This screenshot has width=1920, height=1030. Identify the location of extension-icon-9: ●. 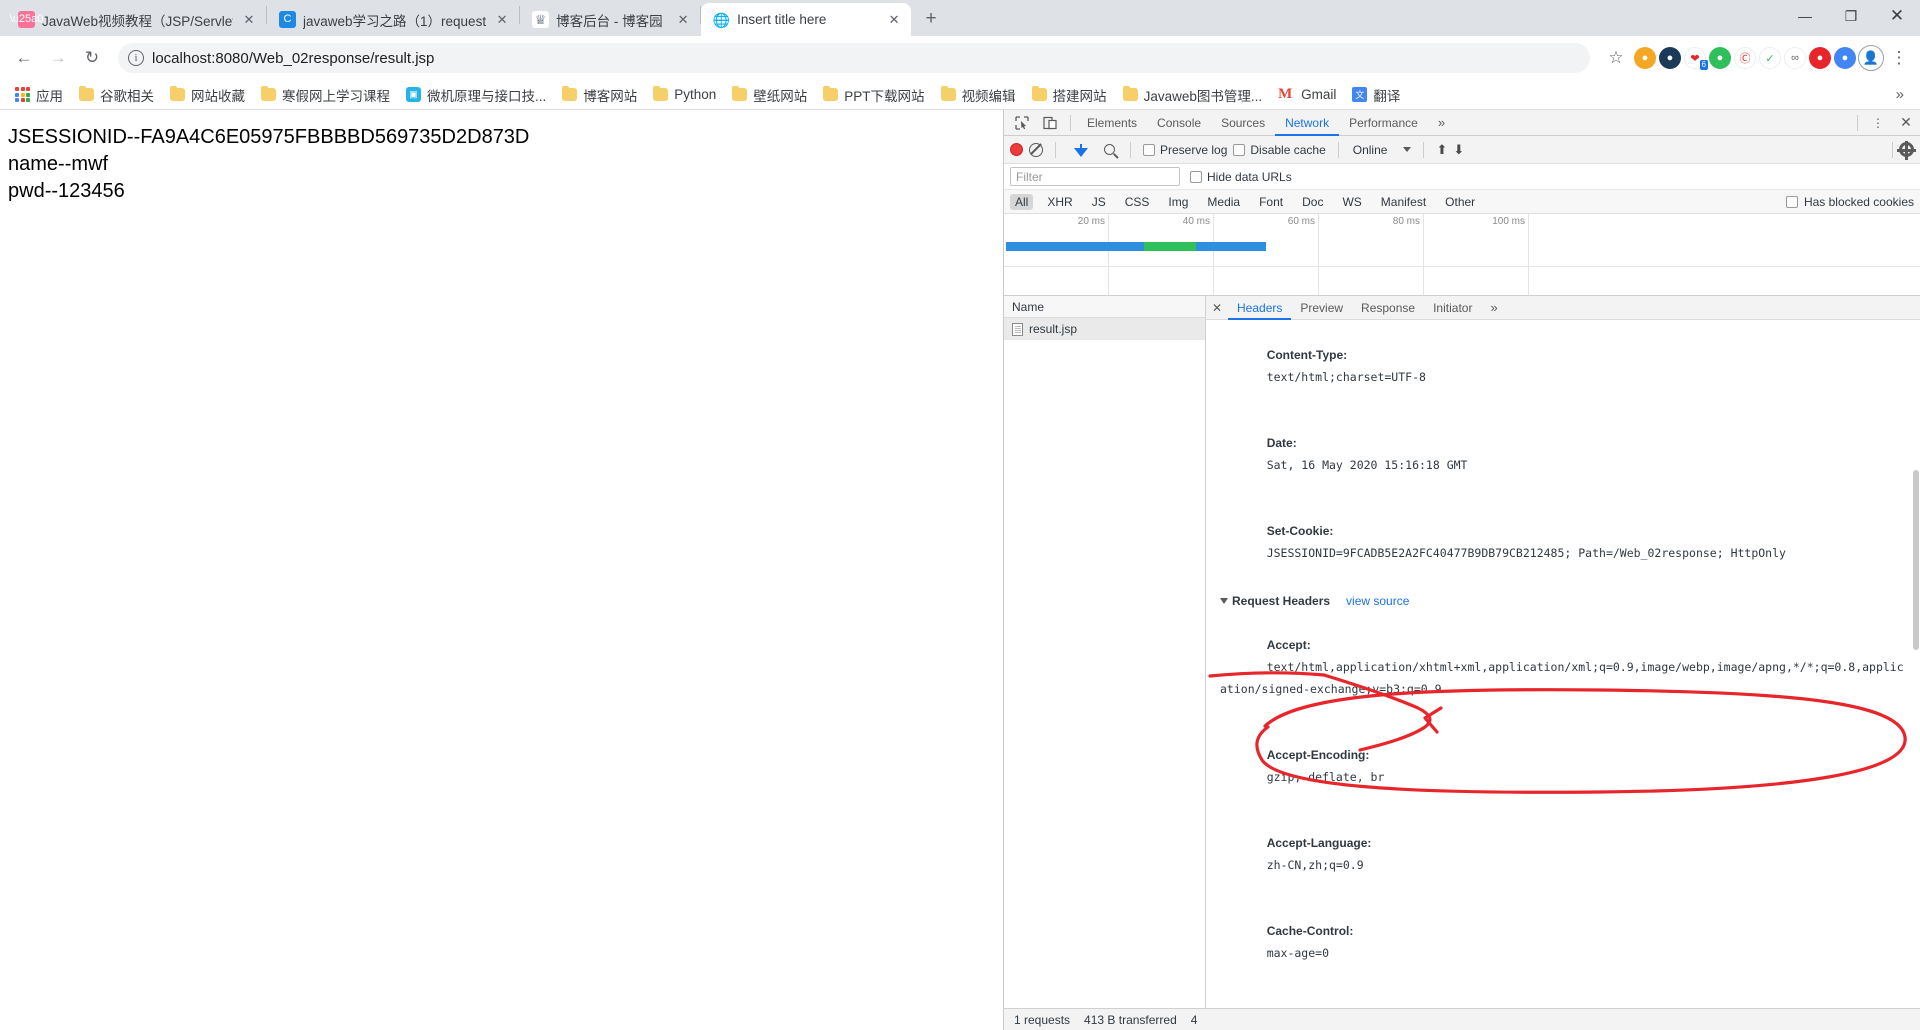
(1845, 58).